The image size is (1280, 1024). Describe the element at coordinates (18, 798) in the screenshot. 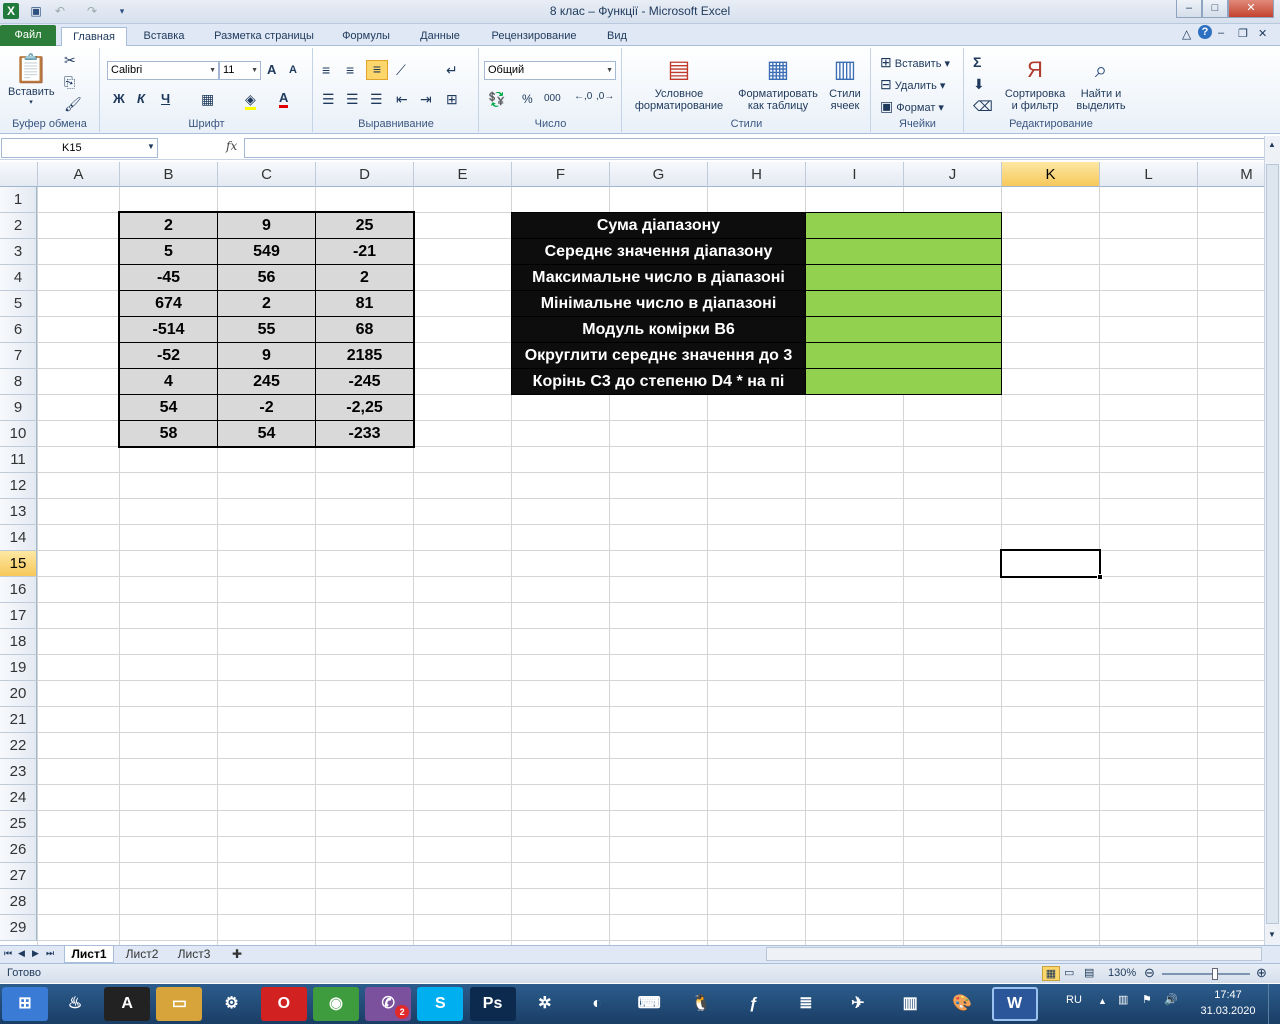

I see `row-header-24: 24` at that location.